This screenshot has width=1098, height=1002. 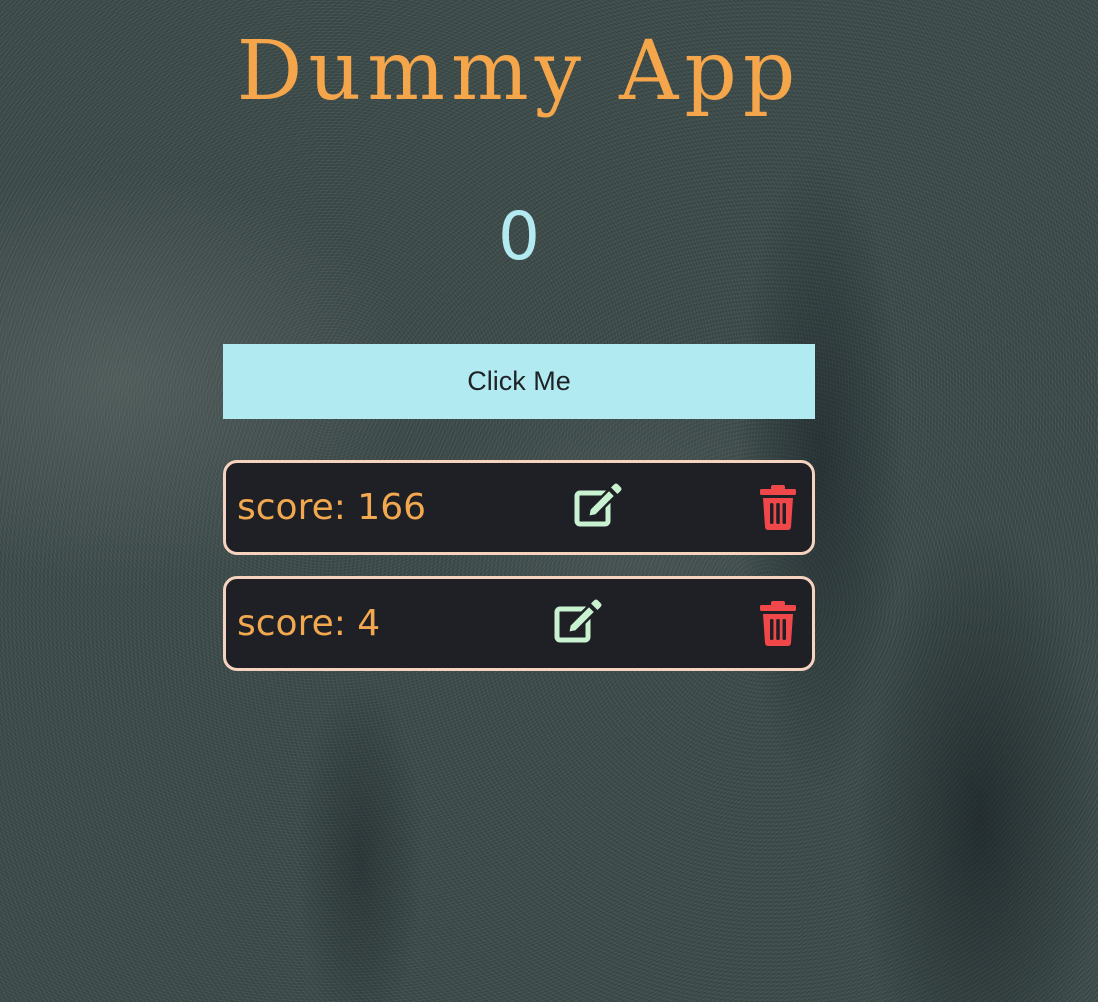 I want to click on click-me-button: Click Me, so click(x=519, y=381).